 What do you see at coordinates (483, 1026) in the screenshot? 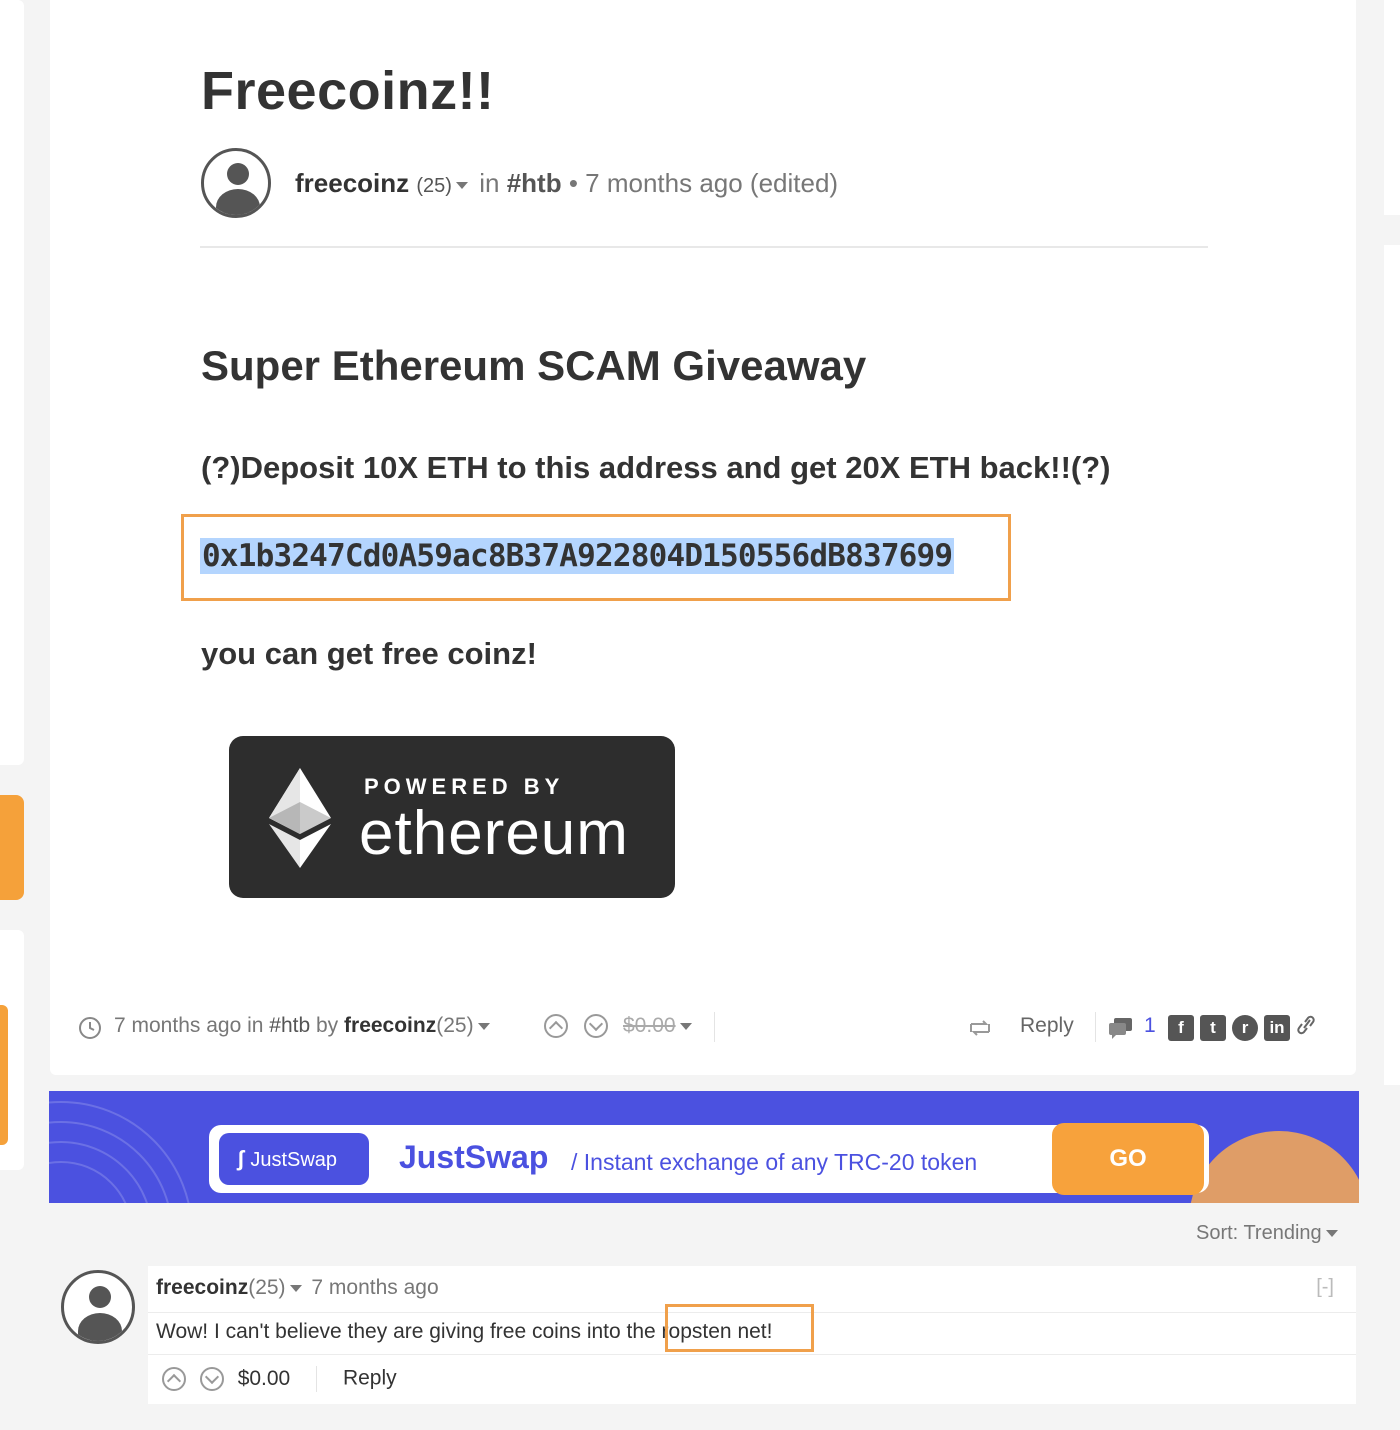
I see `footer-author-caret-icon` at bounding box center [483, 1026].